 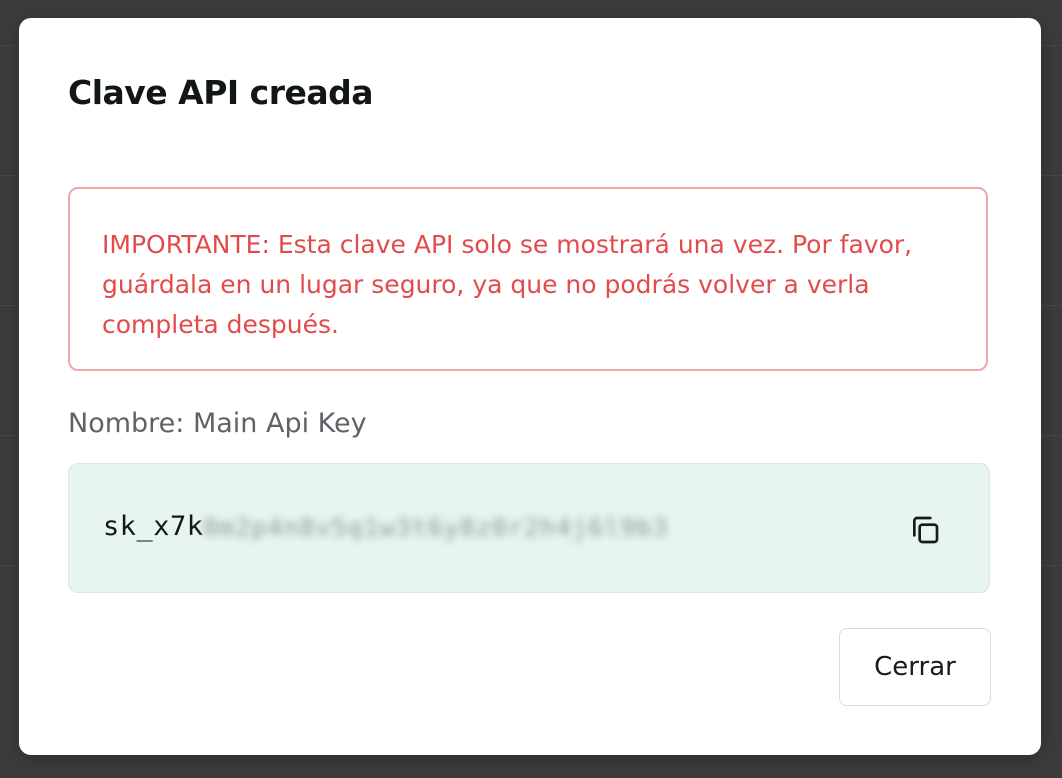 I want to click on copy-icon, so click(x=926, y=530).